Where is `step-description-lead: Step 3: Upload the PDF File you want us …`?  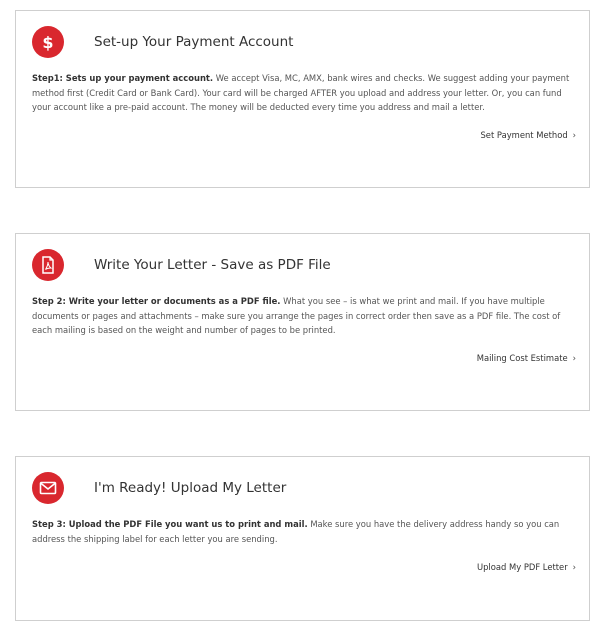 step-description-lead: Step 3: Upload the PDF File you want us … is located at coordinates (170, 524).